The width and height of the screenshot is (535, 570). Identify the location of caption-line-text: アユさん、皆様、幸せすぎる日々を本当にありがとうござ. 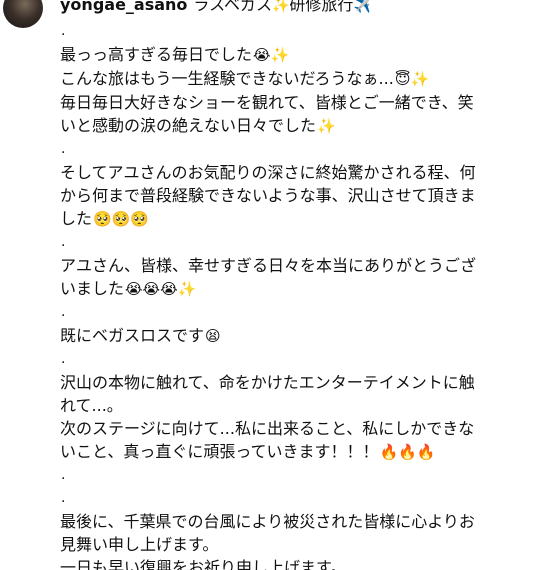
(268, 265).